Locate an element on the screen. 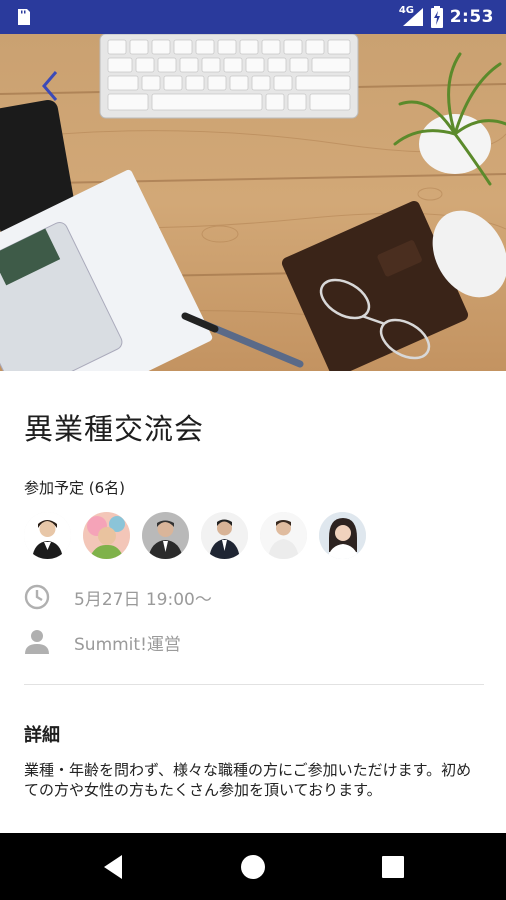 The image size is (506, 900). nav-home-icon is located at coordinates (253, 867).